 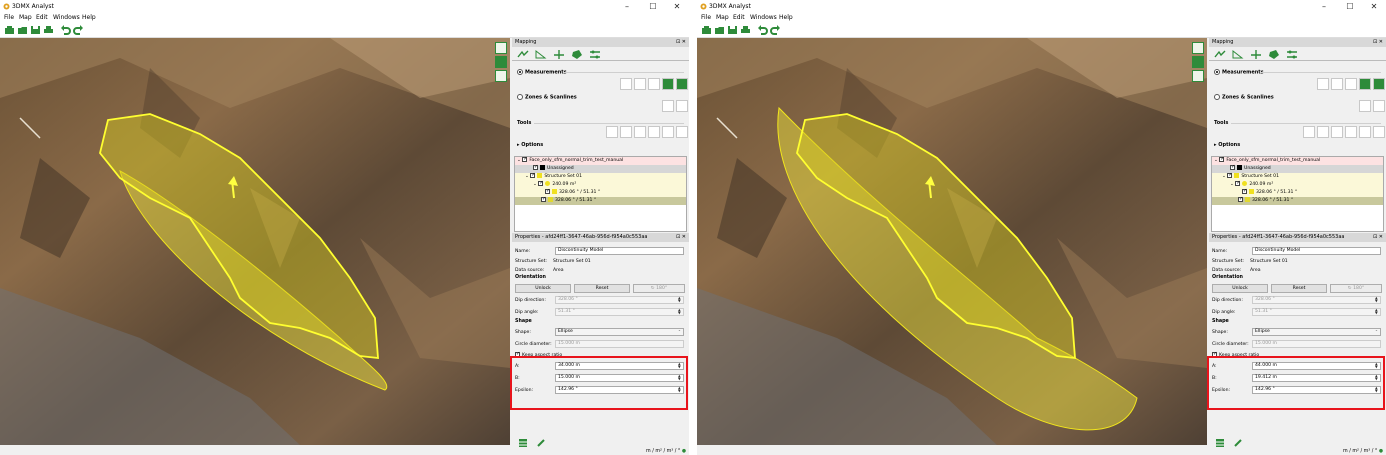 What do you see at coordinates (1316, 332) in the screenshot?
I see `shape-select: Ellipse ⌄` at bounding box center [1316, 332].